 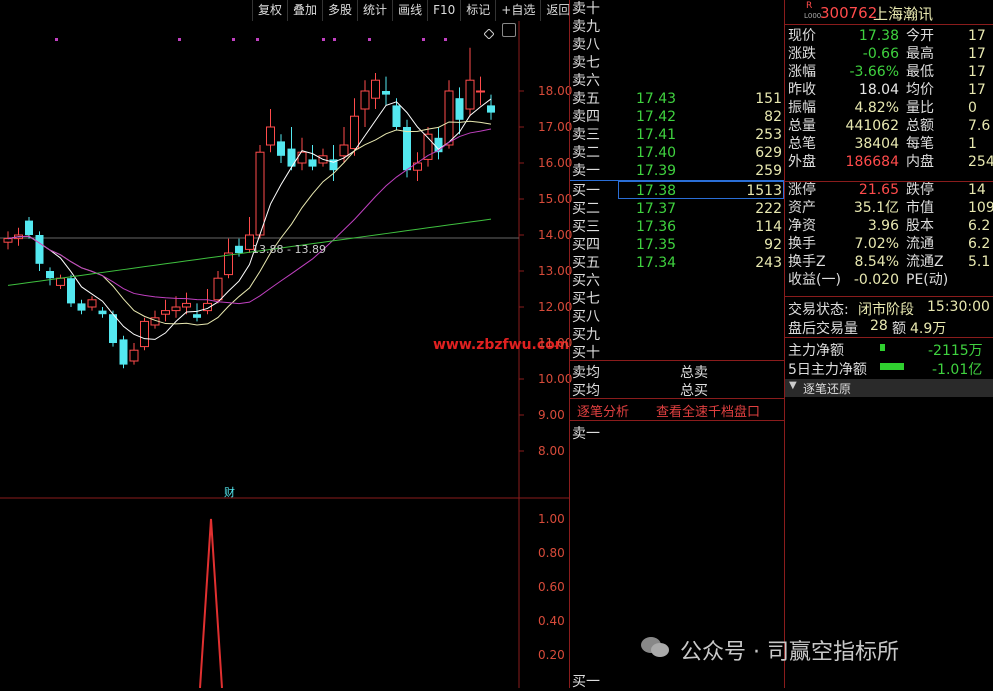 What do you see at coordinates (928, 329) in the screenshot?
I see `after-hours-amt: 4.9万` at bounding box center [928, 329].